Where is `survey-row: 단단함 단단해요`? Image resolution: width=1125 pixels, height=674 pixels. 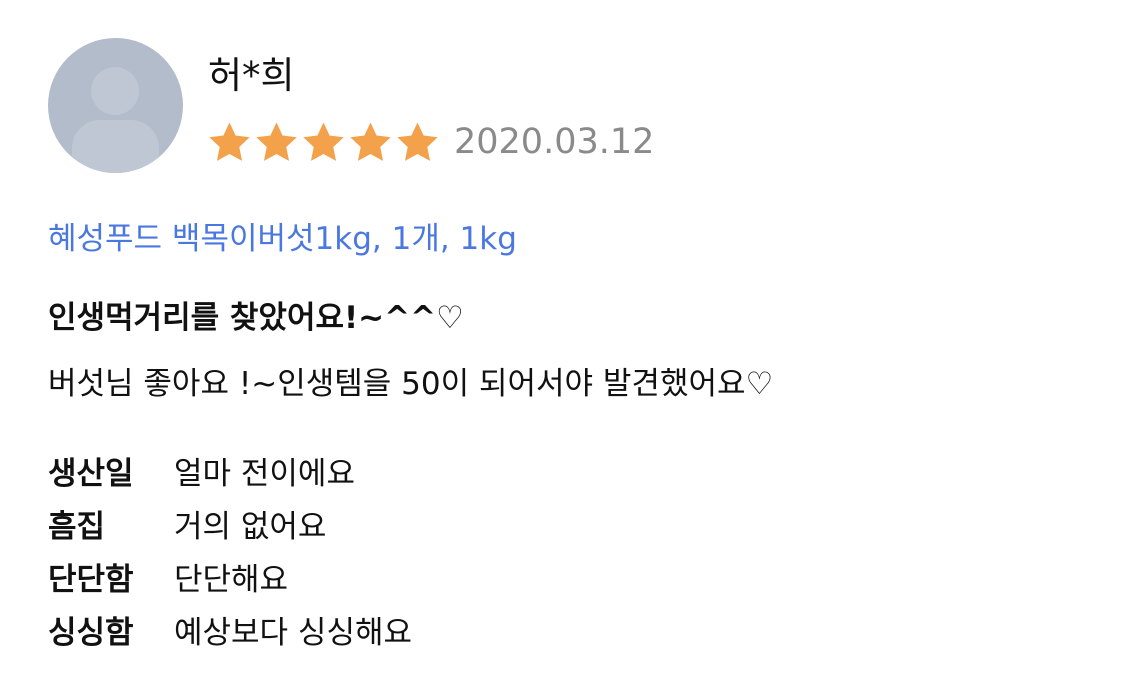
survey-row: 단단함 단단해요 is located at coordinates (230, 576).